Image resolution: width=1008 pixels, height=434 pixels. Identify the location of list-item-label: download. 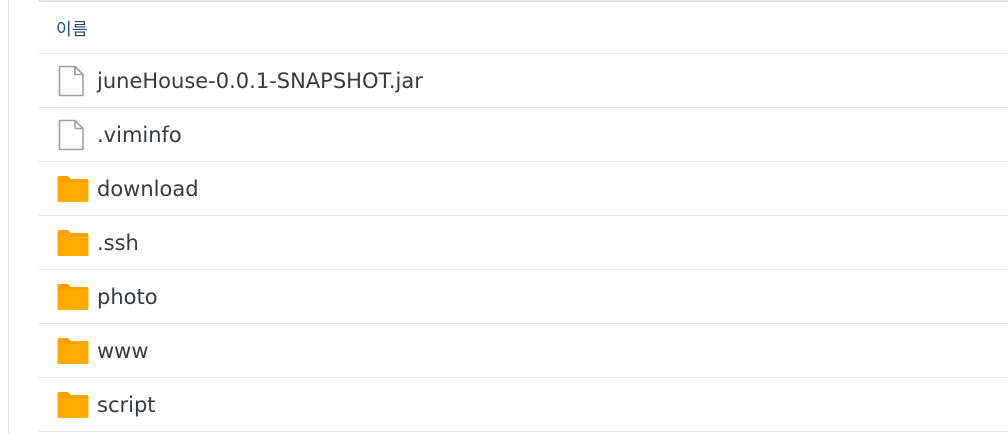
(148, 188).